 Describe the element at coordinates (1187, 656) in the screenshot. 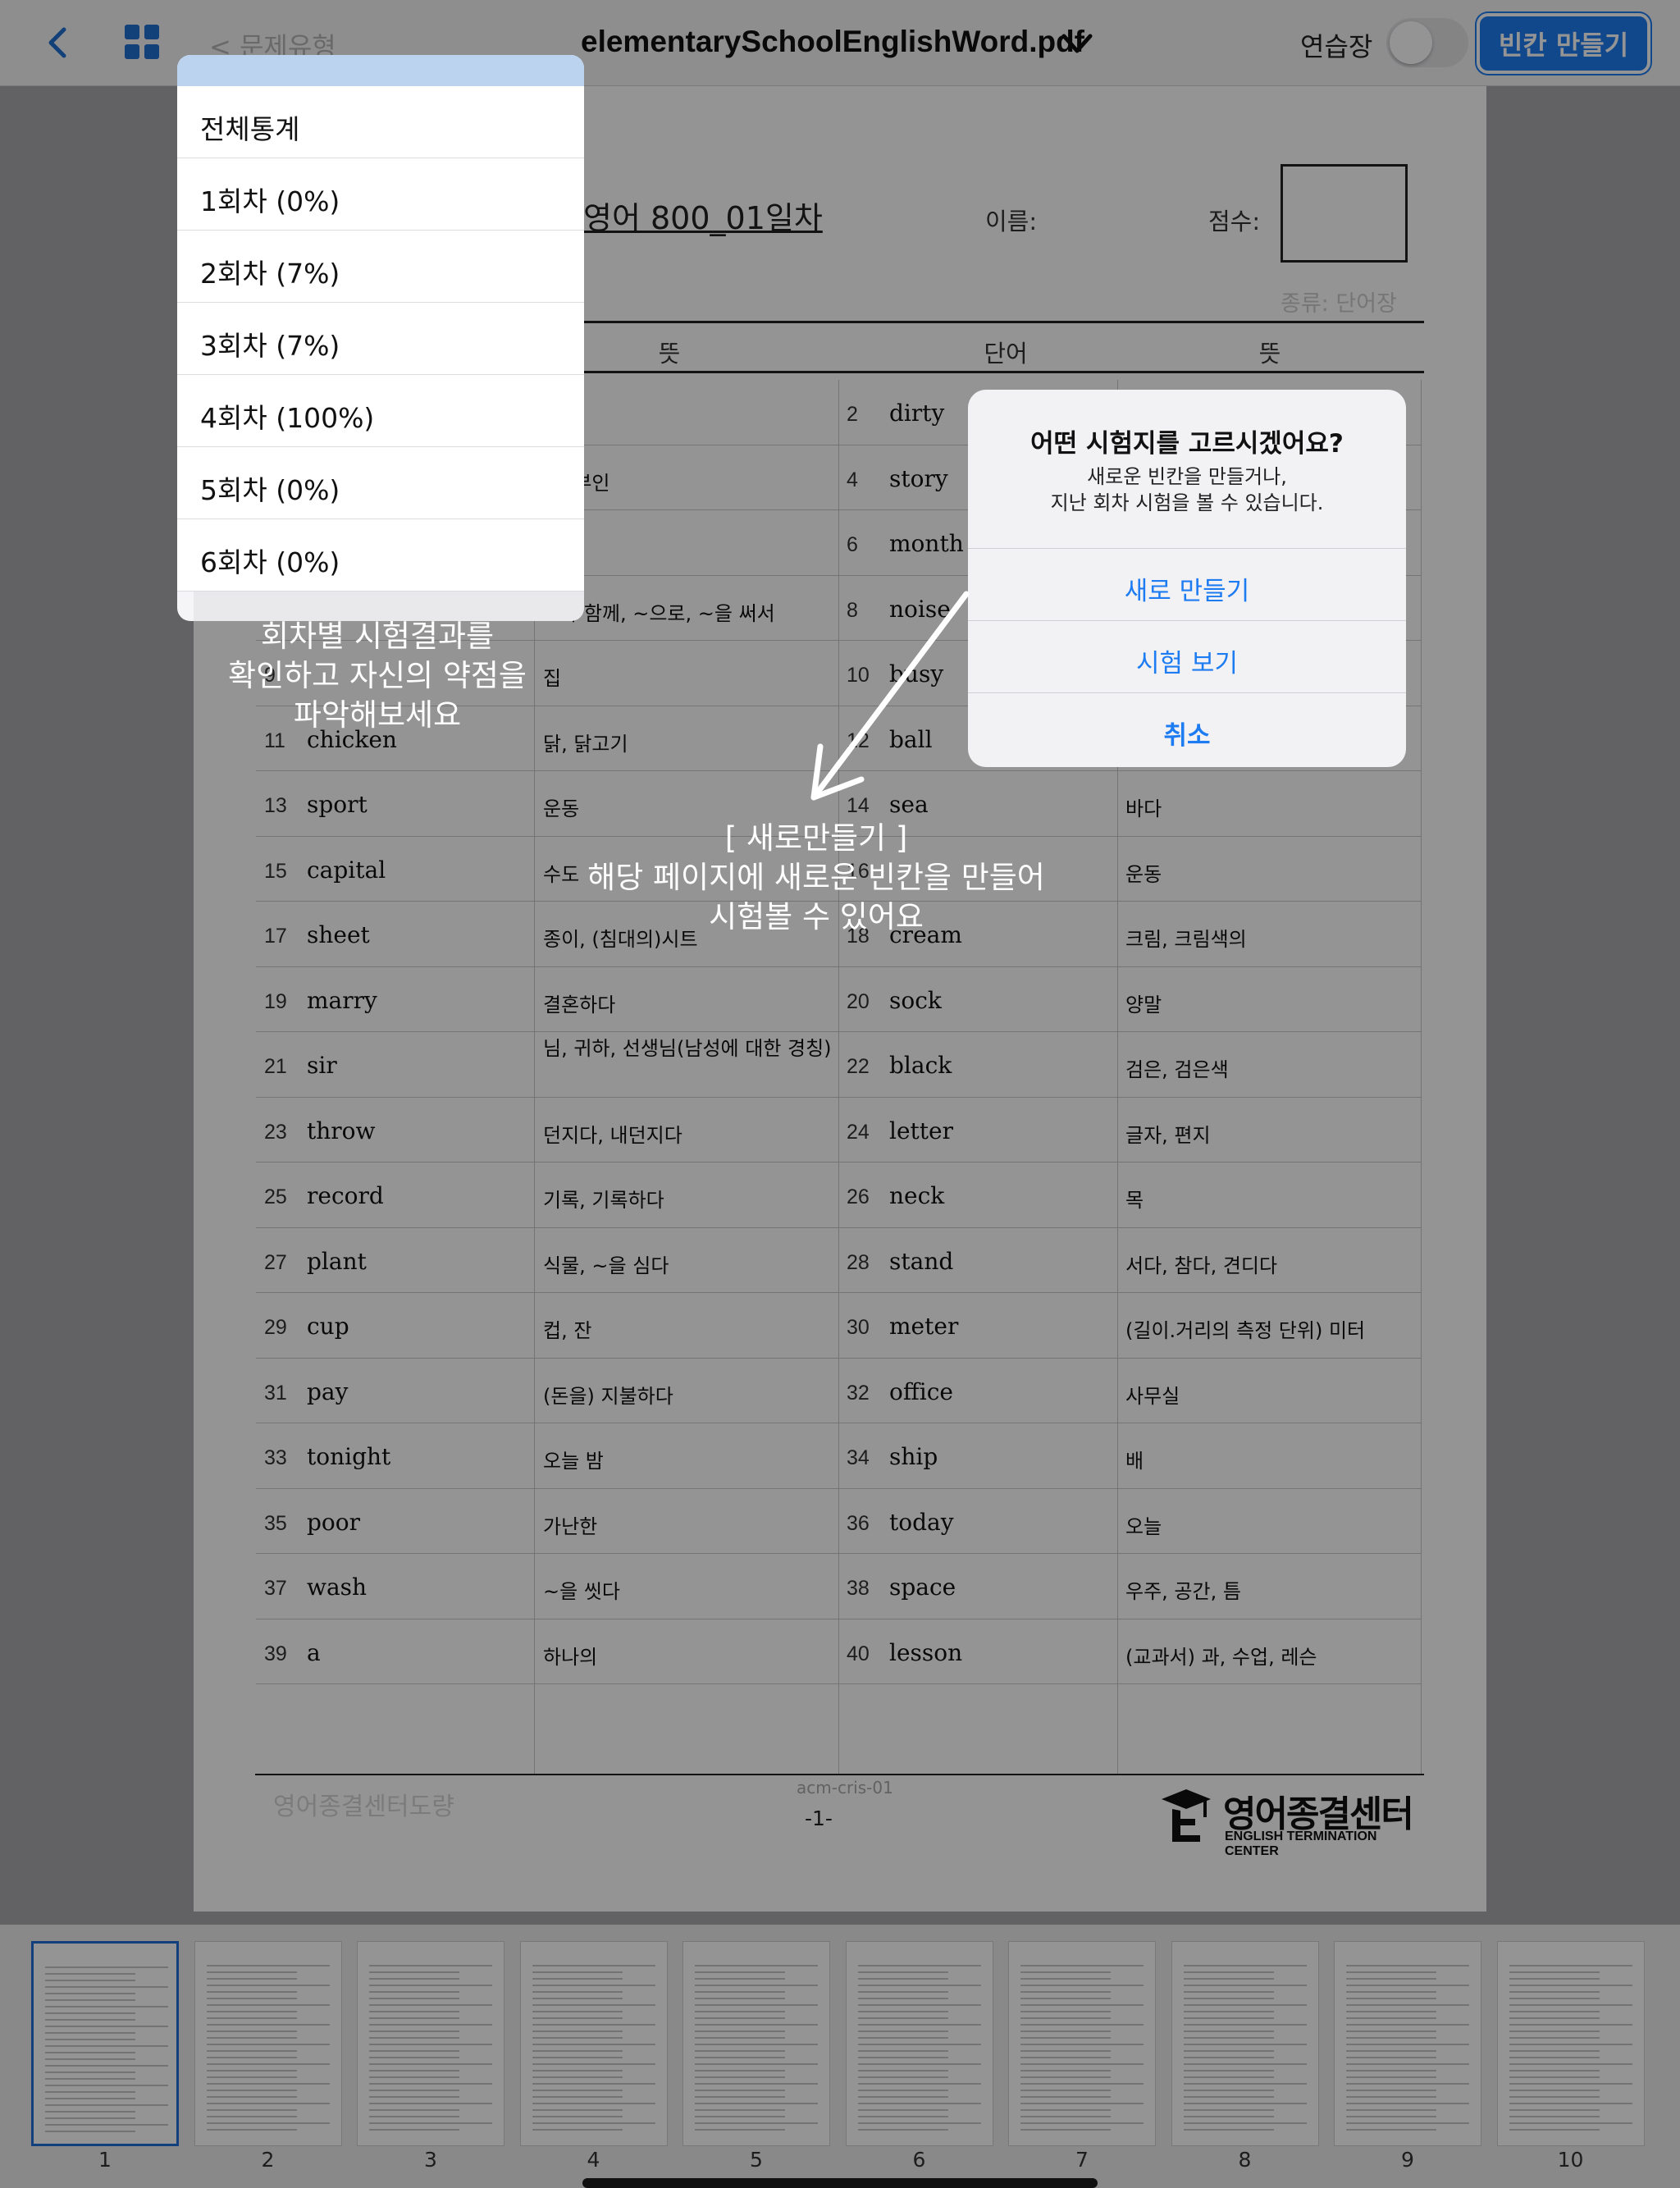

I see `view-exam-button: 시험 보기` at that location.